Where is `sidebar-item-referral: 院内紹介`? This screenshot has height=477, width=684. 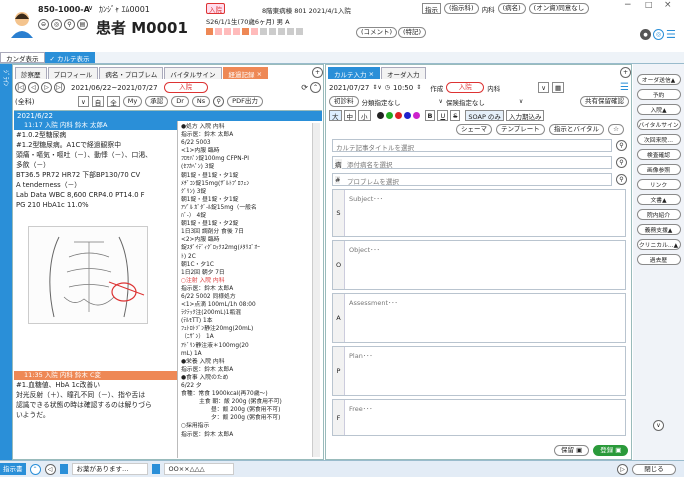 sidebar-item-referral: 院内紹介 is located at coordinates (658, 214).